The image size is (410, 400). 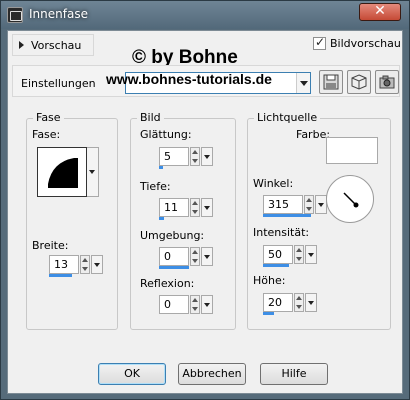 I want to click on save-preset-button, so click(x=331, y=82).